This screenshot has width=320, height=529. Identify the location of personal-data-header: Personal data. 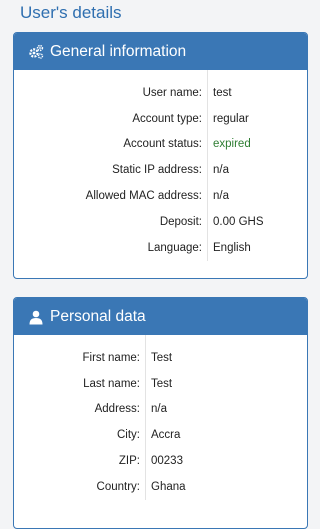
(160, 316).